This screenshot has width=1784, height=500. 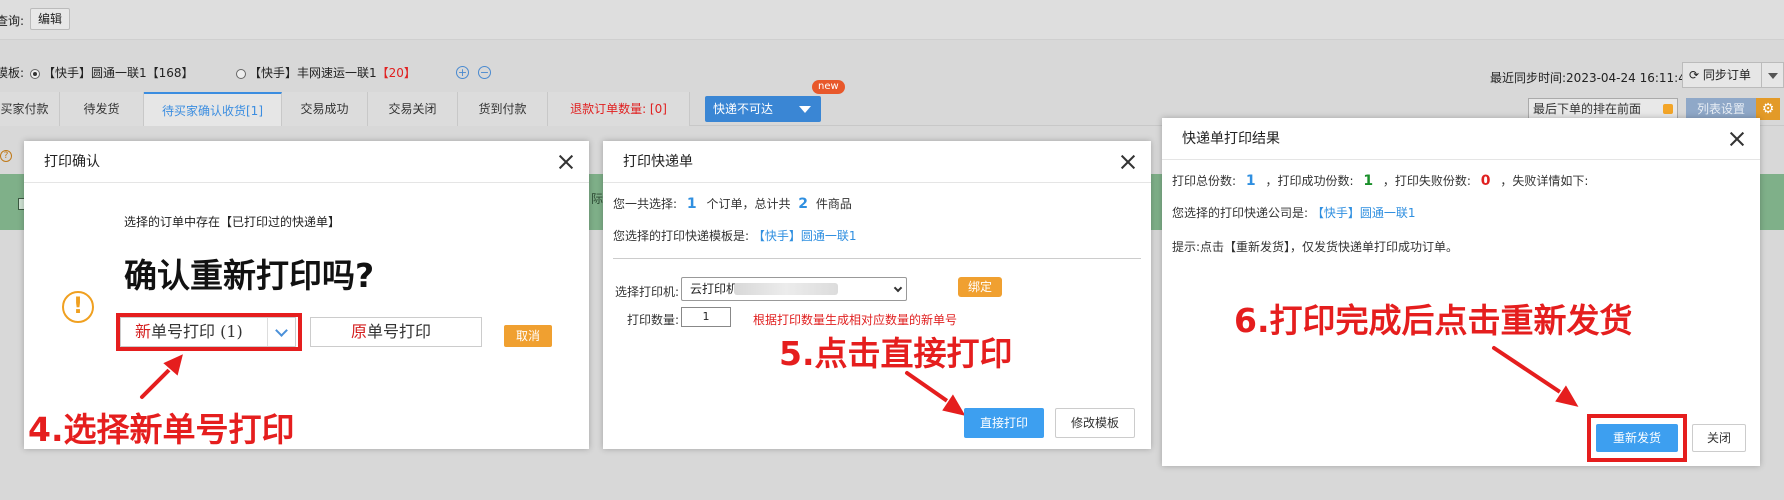 What do you see at coordinates (763, 109) in the screenshot?
I see `express-unreachable-filter: 快递不可达` at bounding box center [763, 109].